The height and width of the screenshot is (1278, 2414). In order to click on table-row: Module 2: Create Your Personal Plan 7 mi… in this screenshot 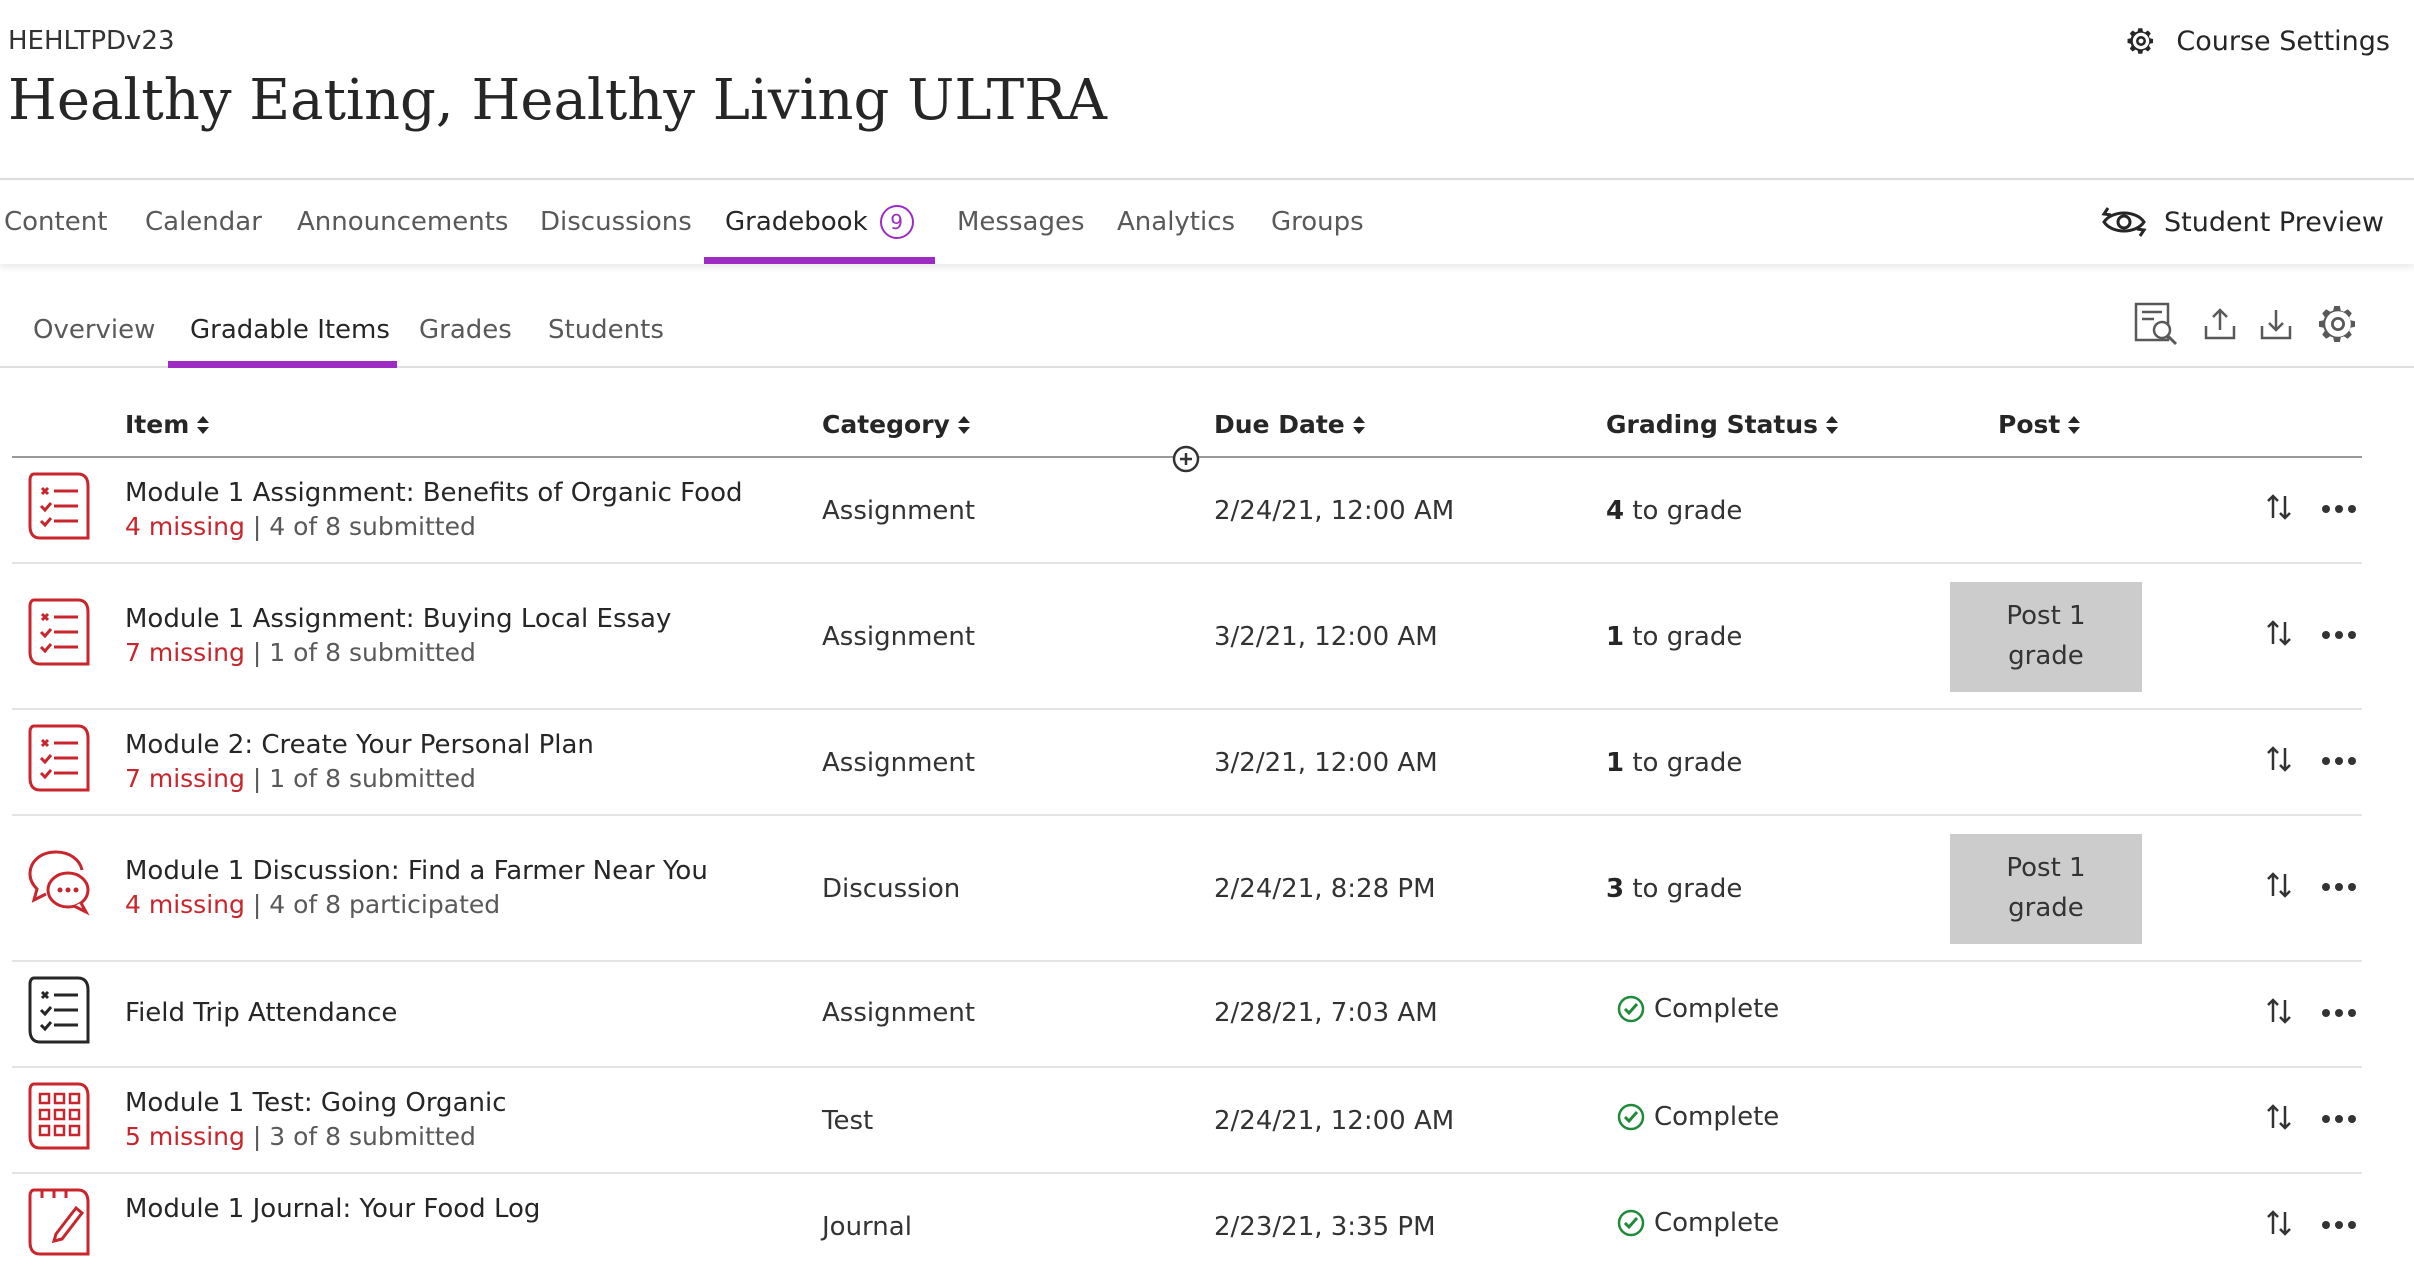, I will do `click(1187, 762)`.